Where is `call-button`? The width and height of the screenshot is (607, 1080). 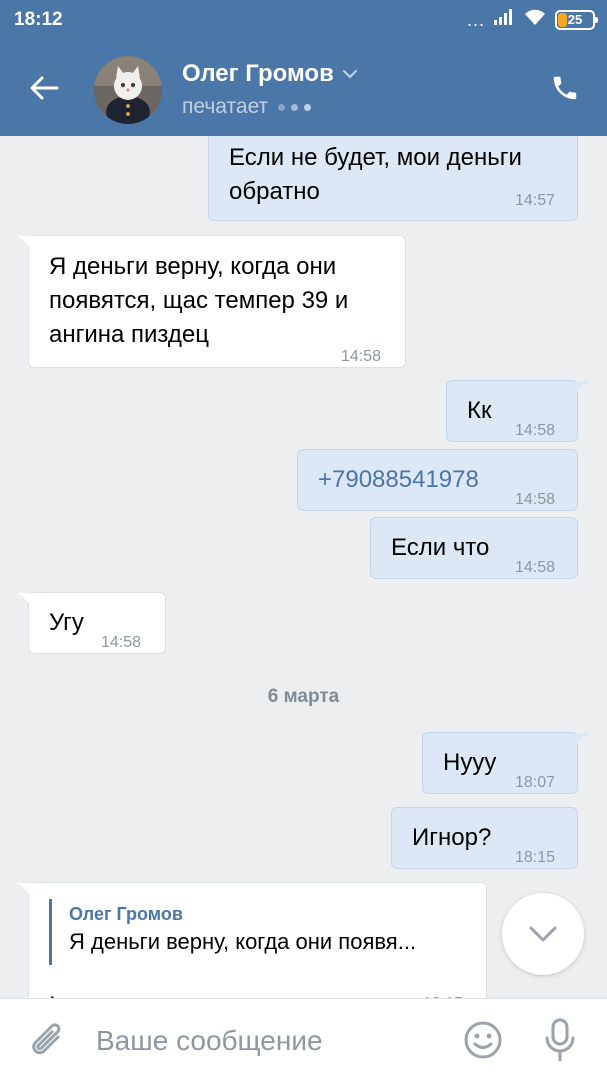 call-button is located at coordinates (565, 88).